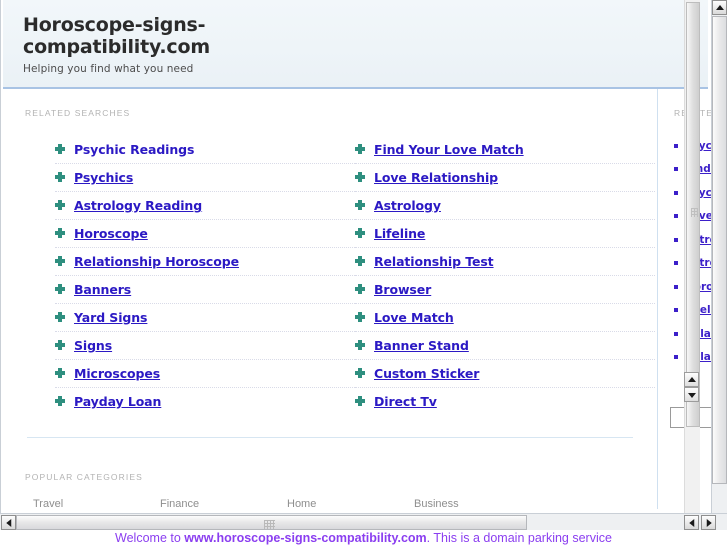 This screenshot has width=727, height=545. What do you see at coordinates (519, 537) in the screenshot?
I see `status-suffix: . This is a domain parking service` at bounding box center [519, 537].